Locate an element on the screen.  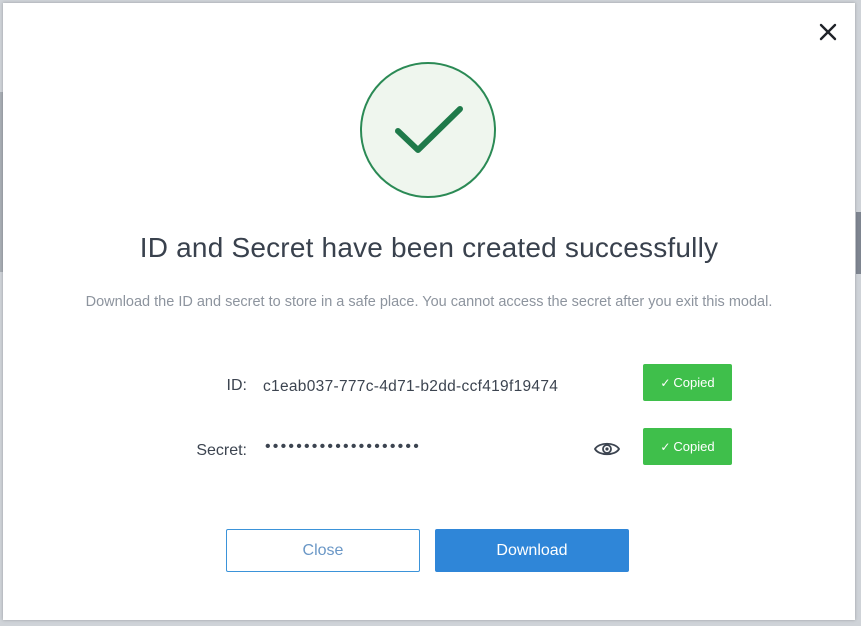
eye-icon is located at coordinates (607, 452).